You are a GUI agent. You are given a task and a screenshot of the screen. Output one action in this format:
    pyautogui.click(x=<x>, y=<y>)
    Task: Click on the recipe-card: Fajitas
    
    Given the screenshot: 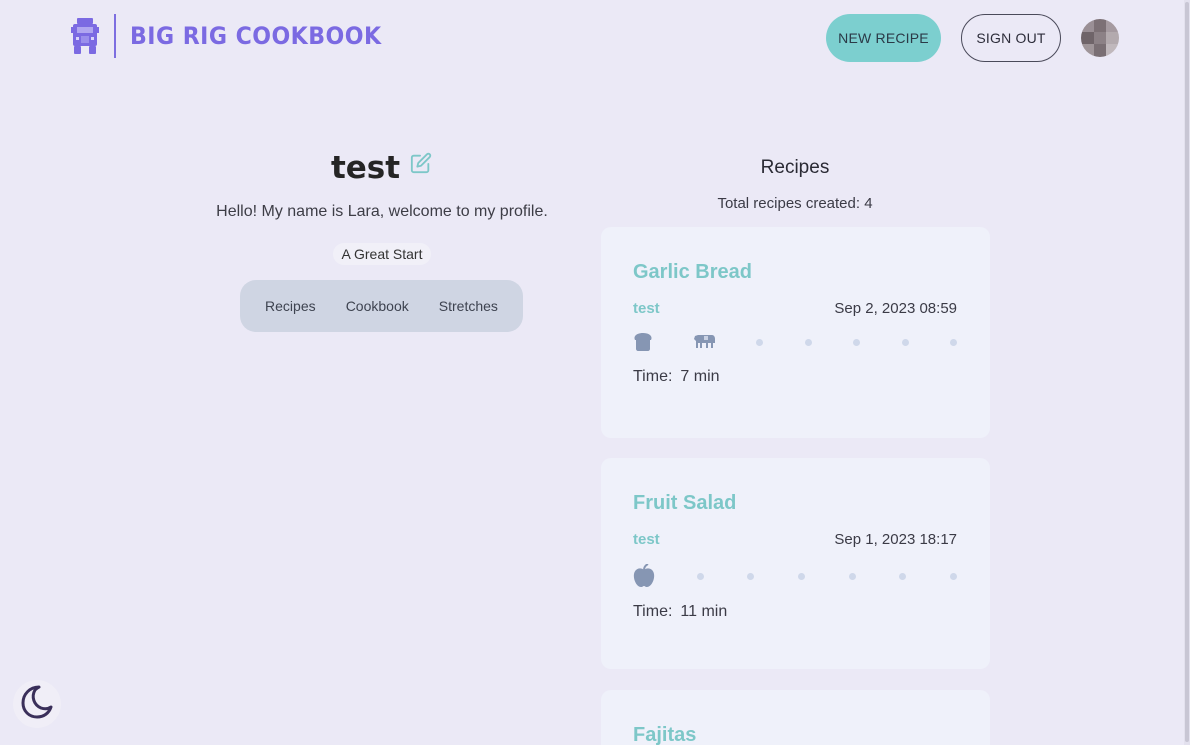 What is the action you would take?
    pyautogui.click(x=795, y=717)
    